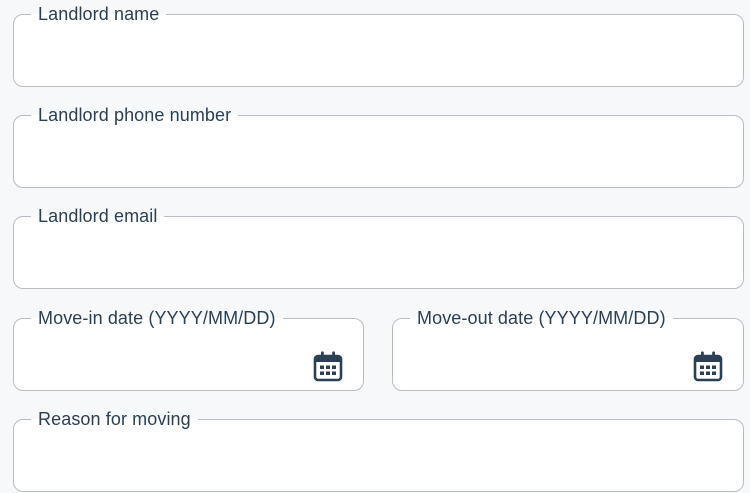 This screenshot has height=493, width=750. What do you see at coordinates (378, 464) in the screenshot?
I see `reason-for-moving-input` at bounding box center [378, 464].